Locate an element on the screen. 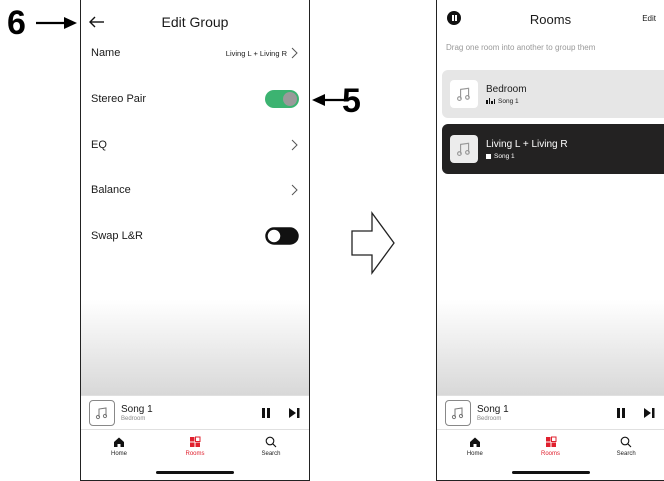 This screenshot has height=481, width=664. swap-lr-toggle is located at coordinates (282, 236).